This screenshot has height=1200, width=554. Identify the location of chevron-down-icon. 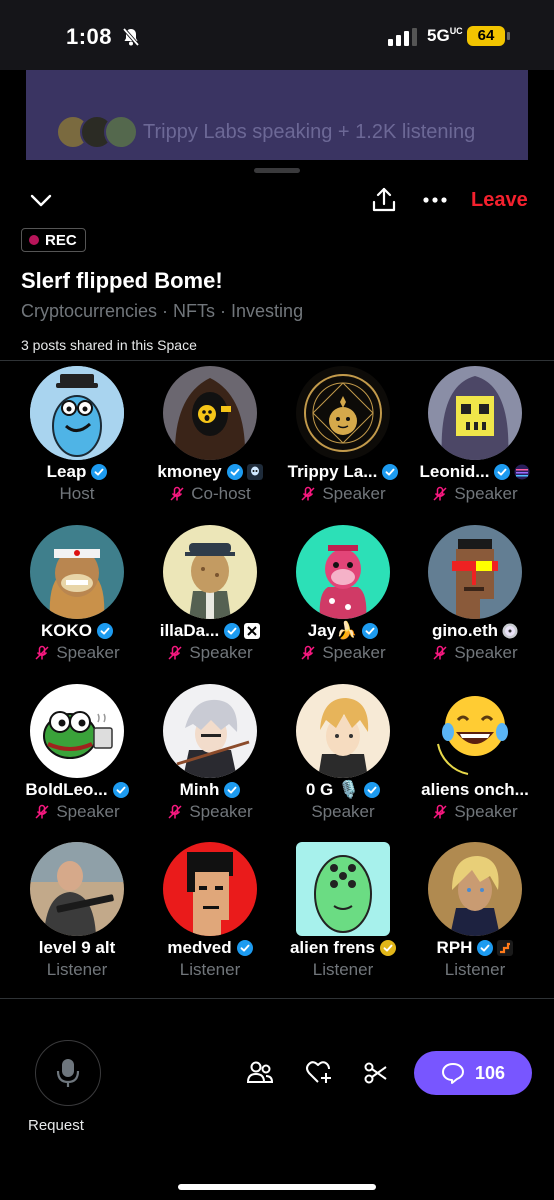
(41, 200).